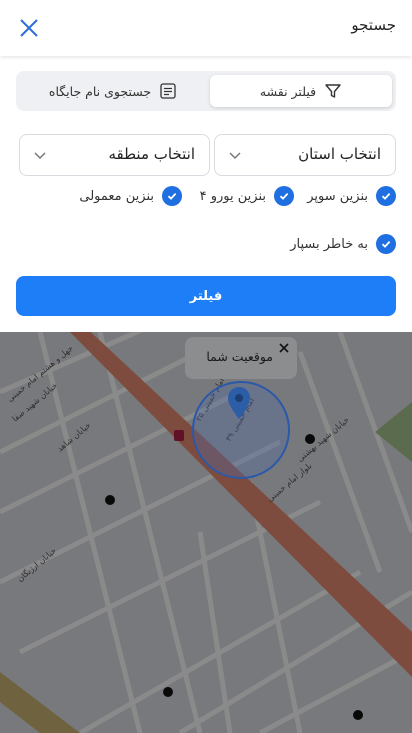 The height and width of the screenshot is (733, 412). I want to click on checkbox-remember: به خاطر بسپار, so click(343, 244).